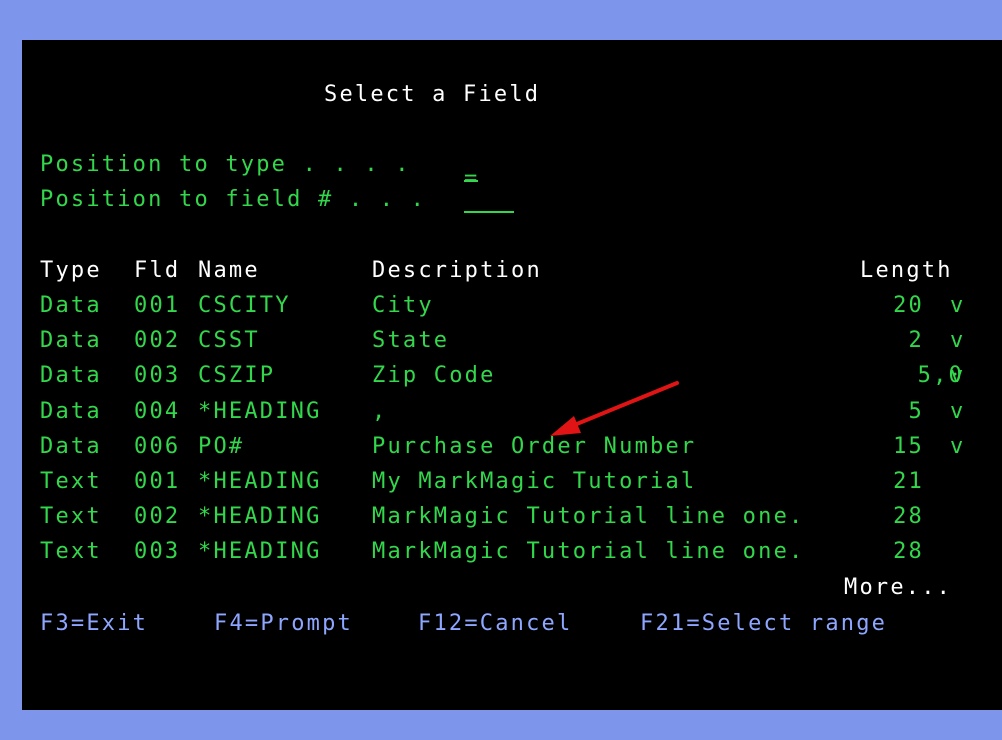 Image resolution: width=1002 pixels, height=740 pixels. Describe the element at coordinates (244, 305) in the screenshot. I see `row-name: CSCITY` at that location.